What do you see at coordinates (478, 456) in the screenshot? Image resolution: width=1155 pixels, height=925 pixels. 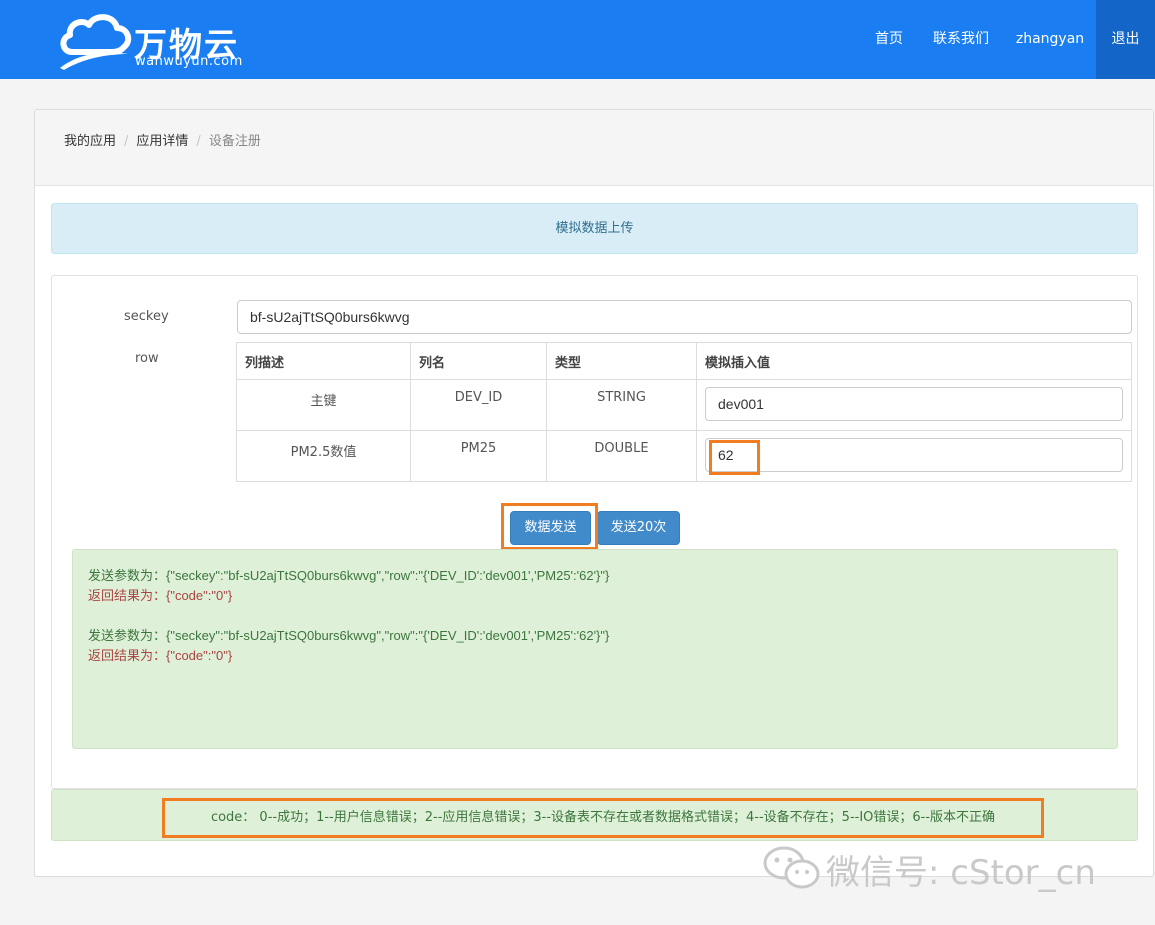 I see `cell-name: PM25` at bounding box center [478, 456].